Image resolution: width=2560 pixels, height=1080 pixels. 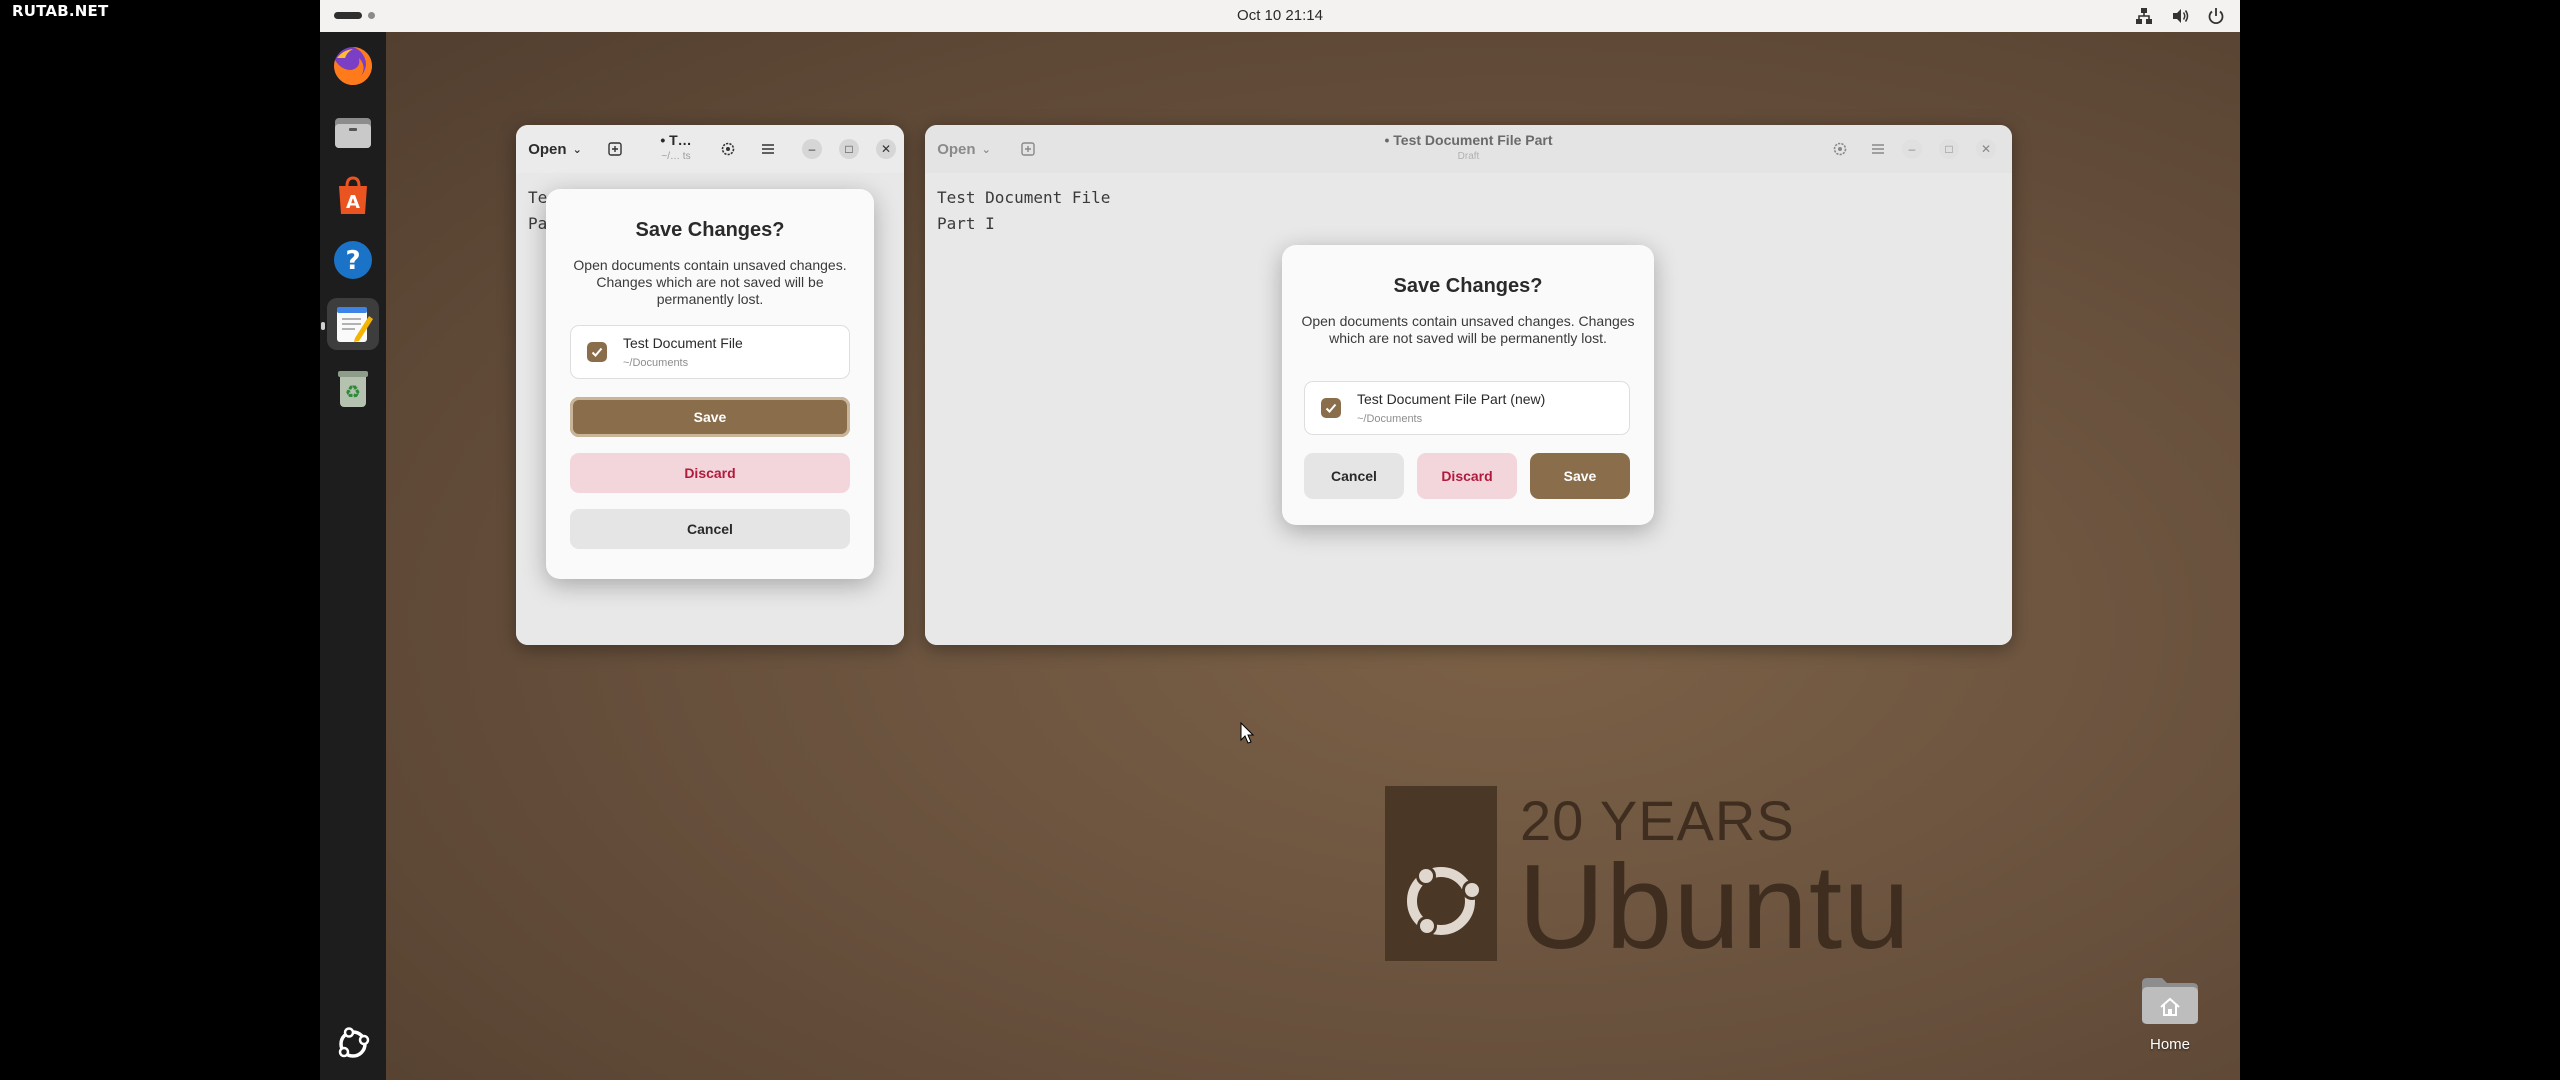 What do you see at coordinates (2144, 16) in the screenshot?
I see `network-icon` at bounding box center [2144, 16].